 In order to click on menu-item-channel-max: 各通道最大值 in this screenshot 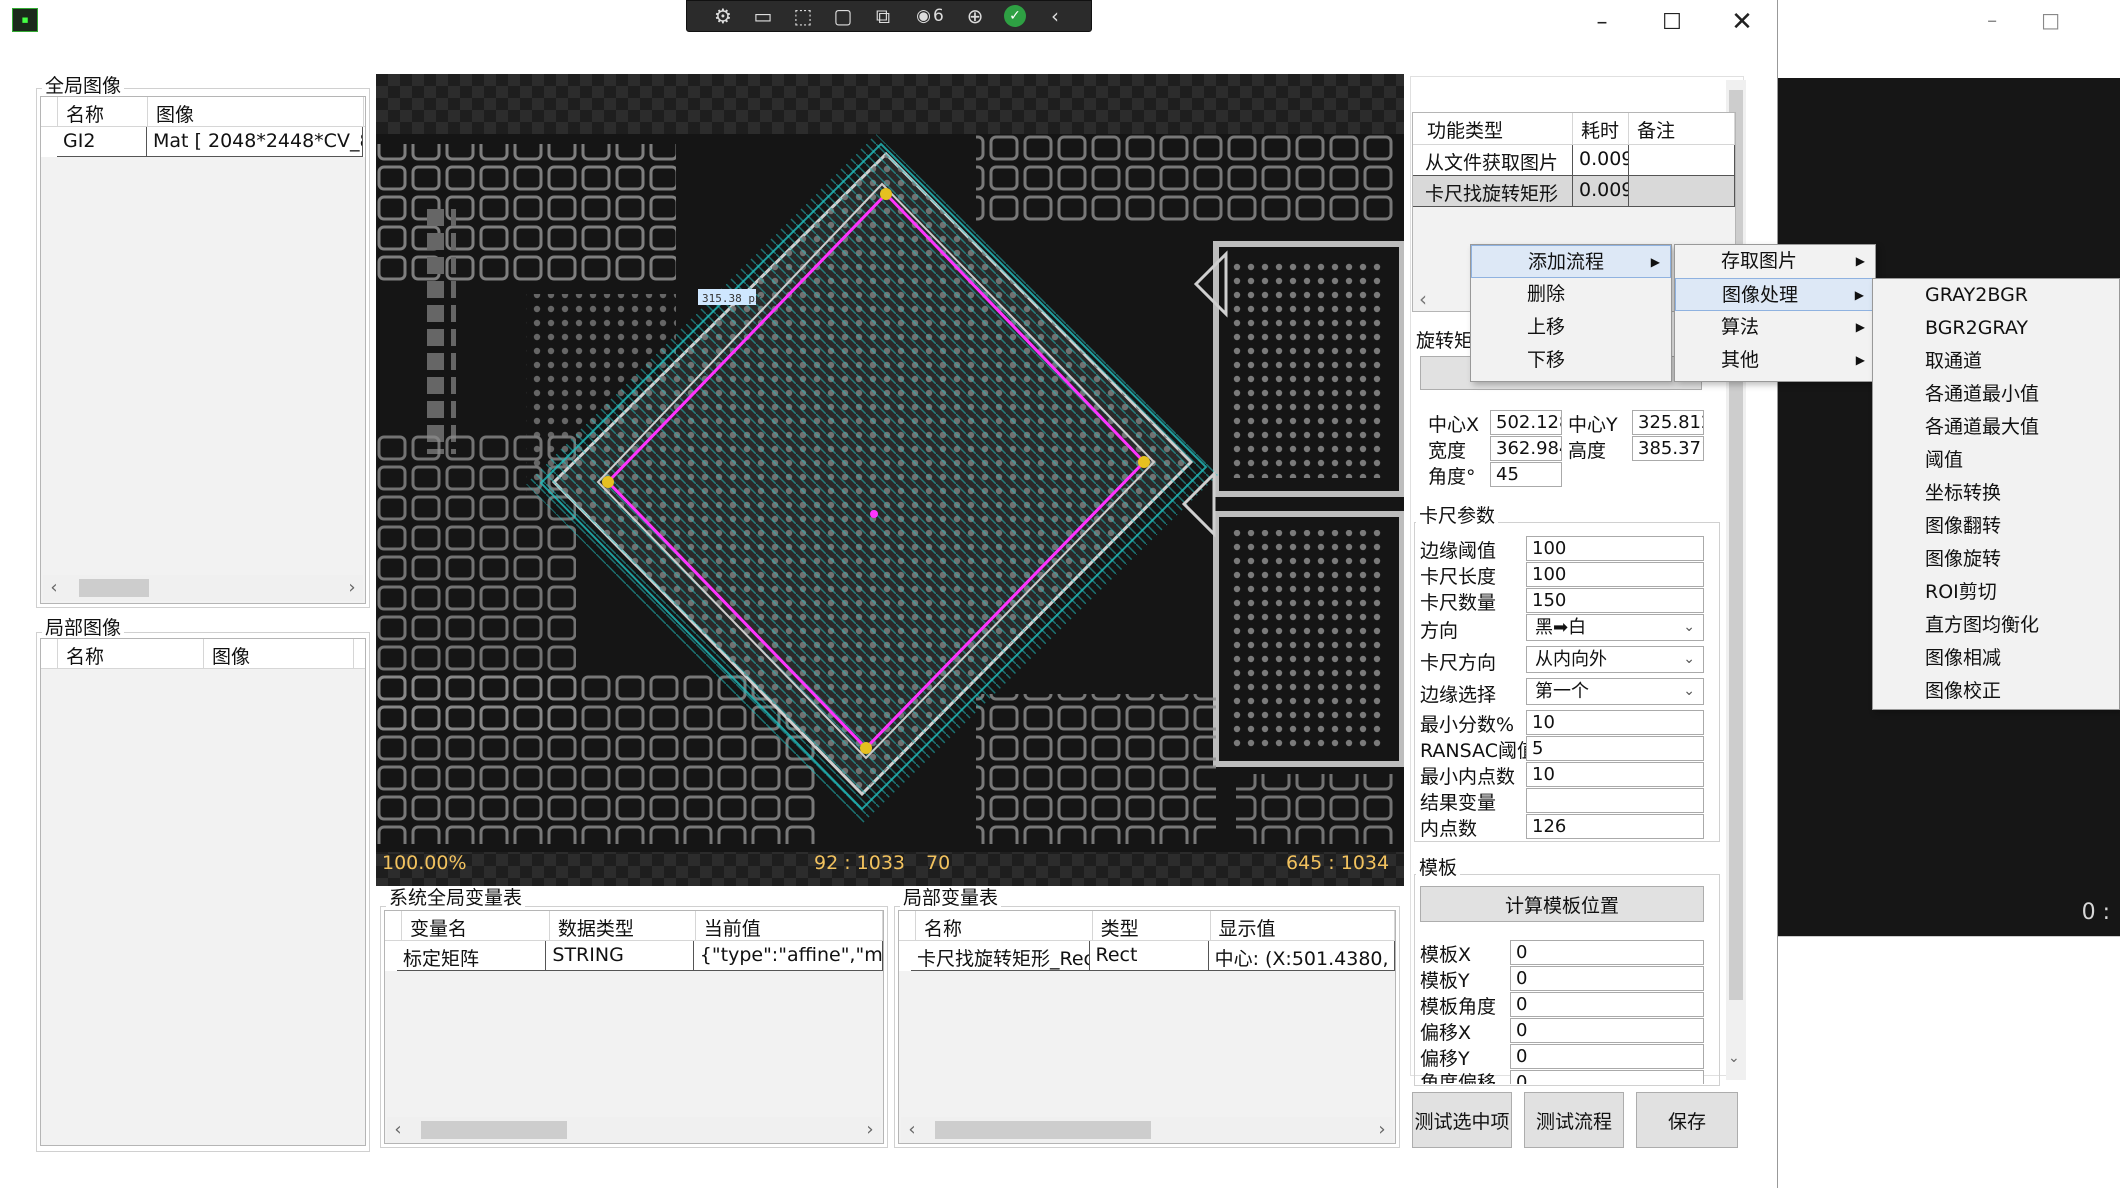, I will do `click(1996, 427)`.